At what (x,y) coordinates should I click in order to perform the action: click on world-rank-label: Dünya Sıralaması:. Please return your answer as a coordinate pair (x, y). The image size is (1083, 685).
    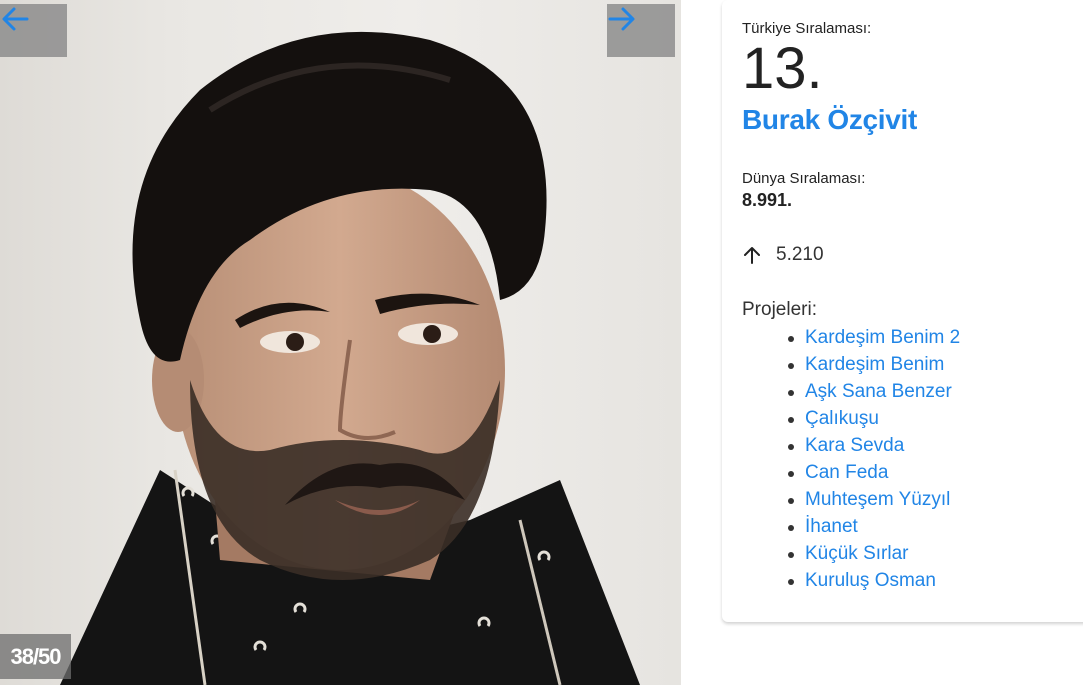
    Looking at the image, I should click on (804, 178).